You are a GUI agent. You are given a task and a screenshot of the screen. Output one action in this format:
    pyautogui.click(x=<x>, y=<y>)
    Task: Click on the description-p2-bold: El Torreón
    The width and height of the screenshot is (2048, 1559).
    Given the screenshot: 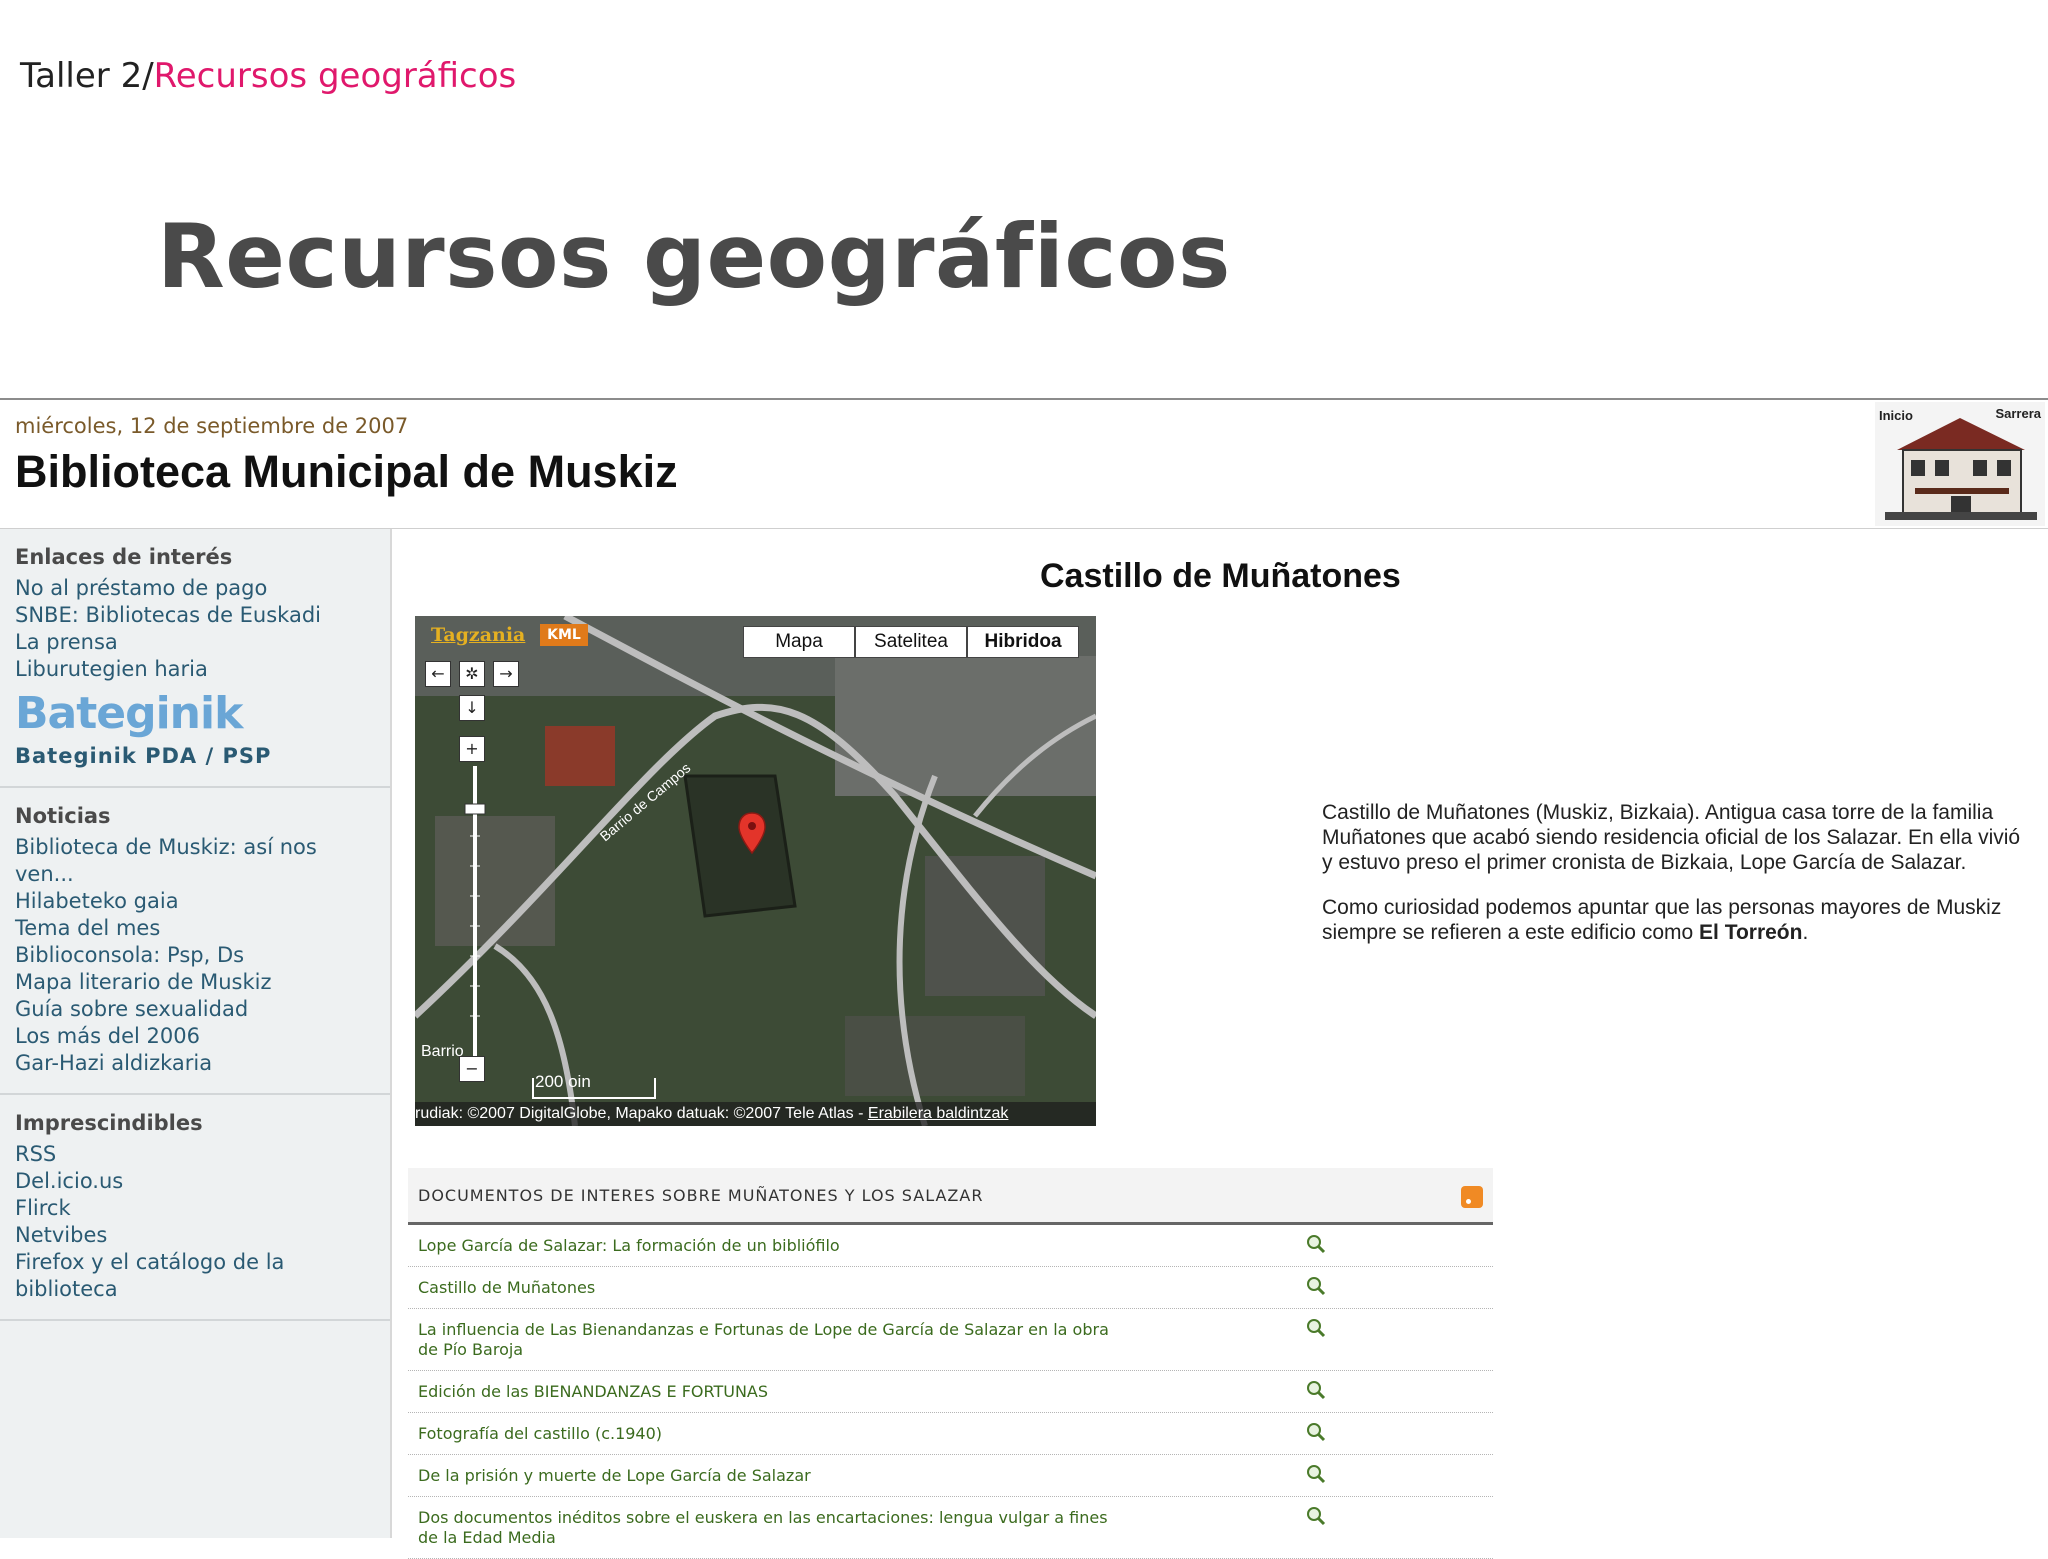 What is the action you would take?
    pyautogui.click(x=1751, y=932)
    